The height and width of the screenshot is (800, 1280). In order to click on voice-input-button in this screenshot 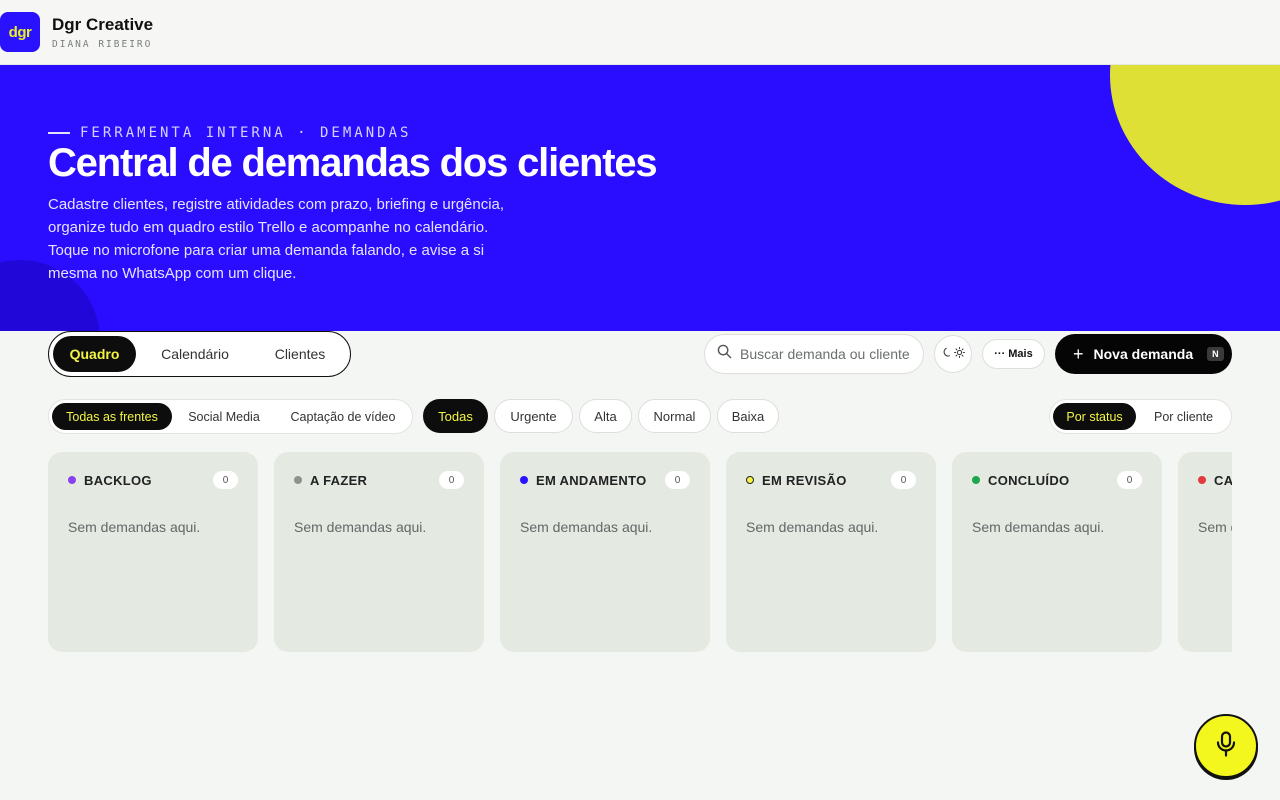, I will do `click(1226, 746)`.